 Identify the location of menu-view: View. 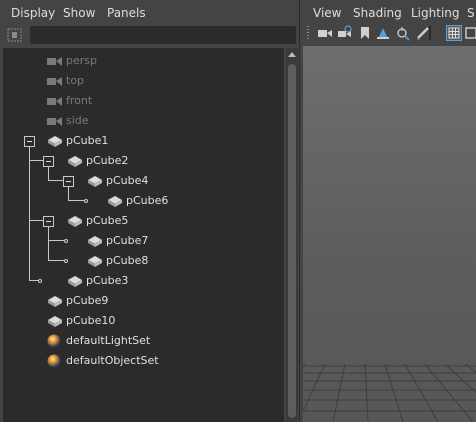
(327, 13).